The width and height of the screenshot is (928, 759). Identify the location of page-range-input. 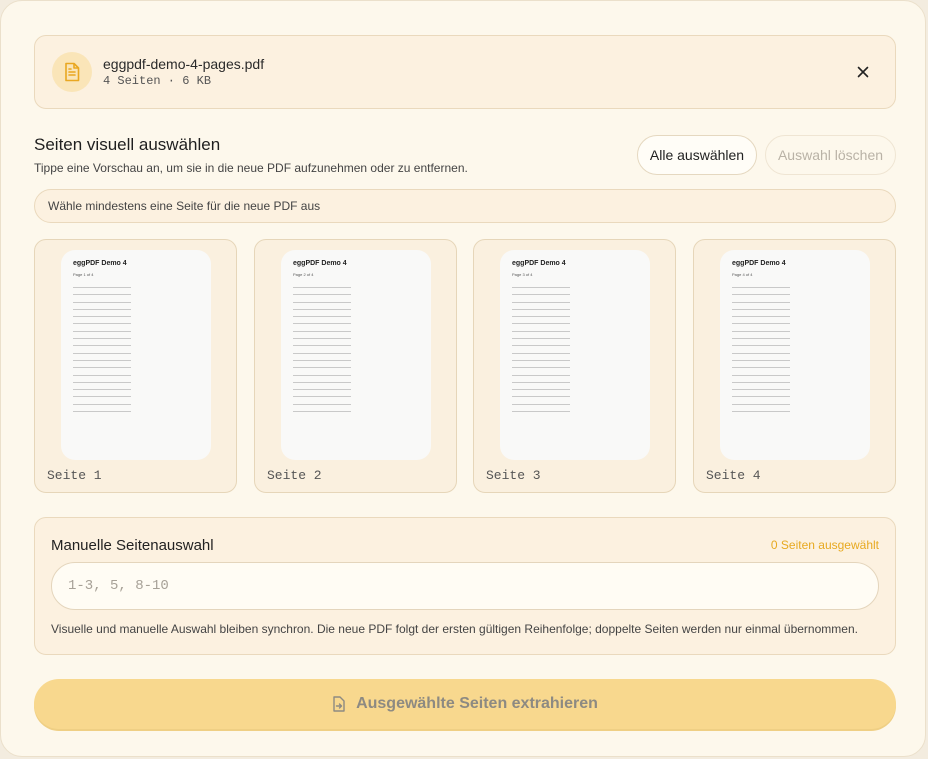
(465, 586).